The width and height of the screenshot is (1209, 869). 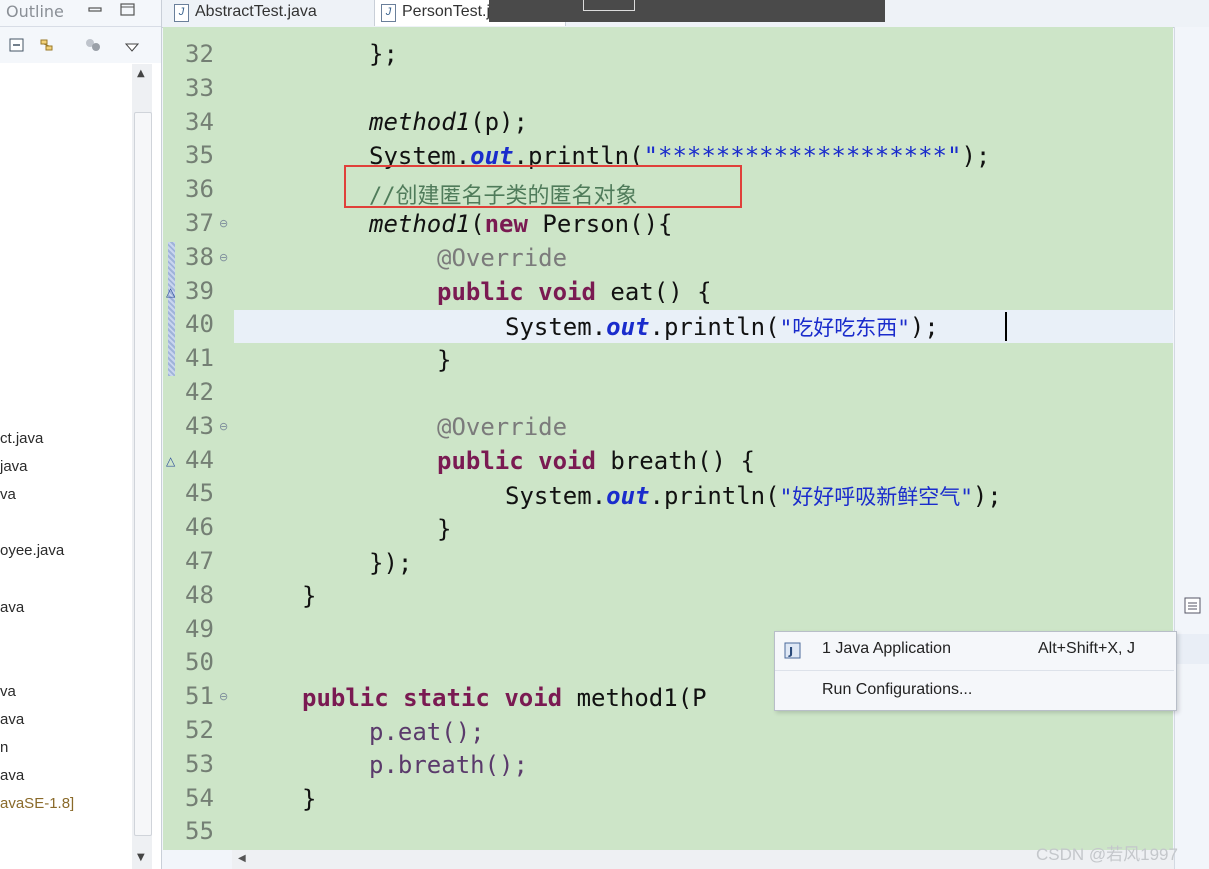 What do you see at coordinates (714, 327) in the screenshot?
I see `code-text: .println(` at bounding box center [714, 327].